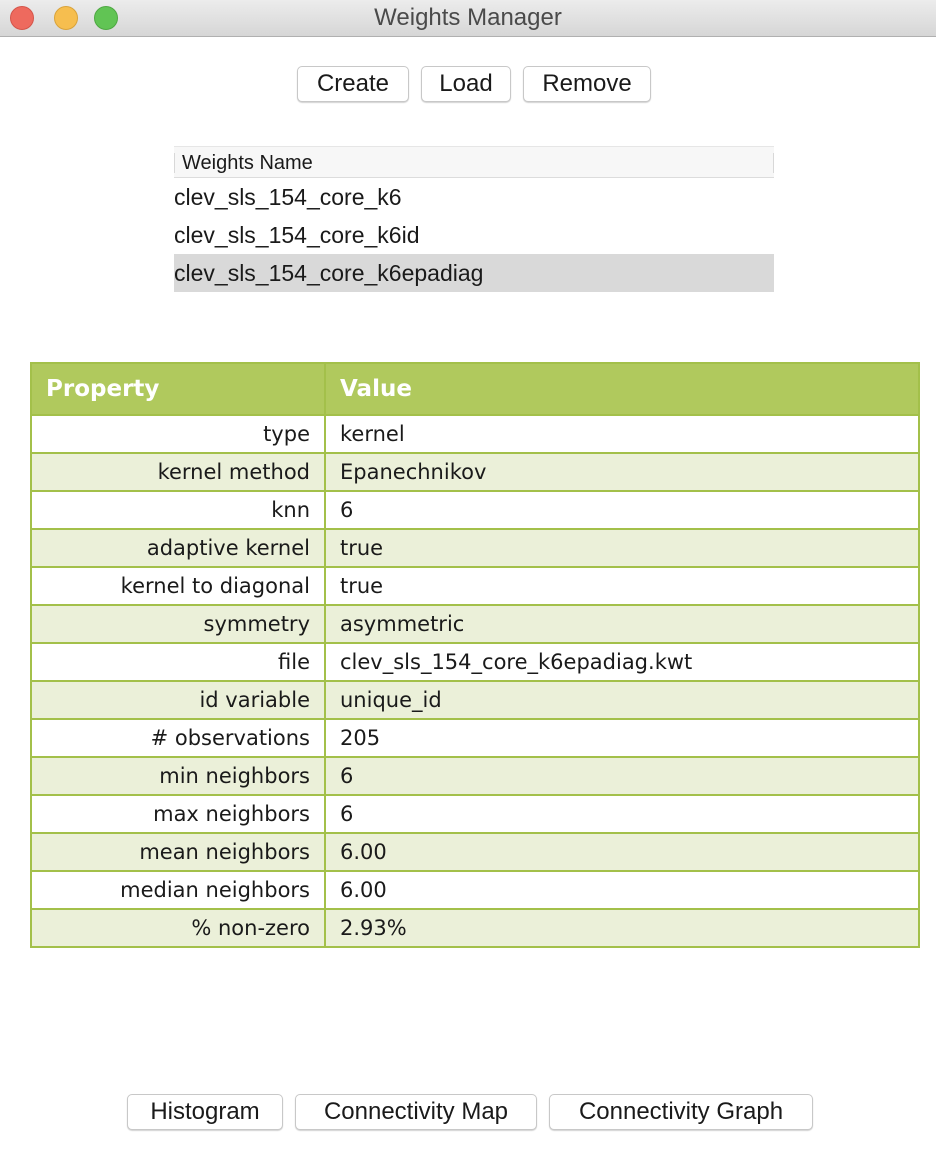  I want to click on property-value: kernel, so click(622, 434).